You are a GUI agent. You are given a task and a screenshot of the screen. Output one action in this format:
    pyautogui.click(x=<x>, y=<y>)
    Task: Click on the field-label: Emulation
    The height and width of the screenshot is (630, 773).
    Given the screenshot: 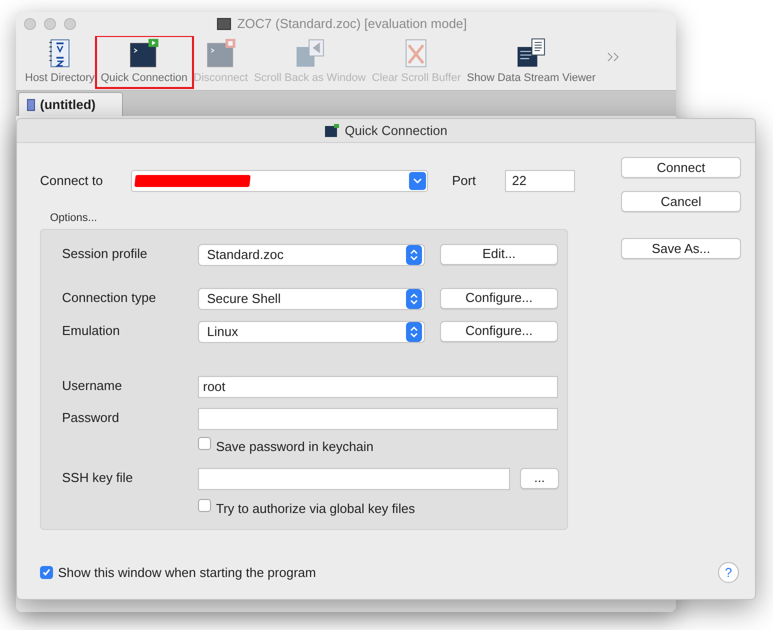 What is the action you would take?
    pyautogui.click(x=91, y=331)
    